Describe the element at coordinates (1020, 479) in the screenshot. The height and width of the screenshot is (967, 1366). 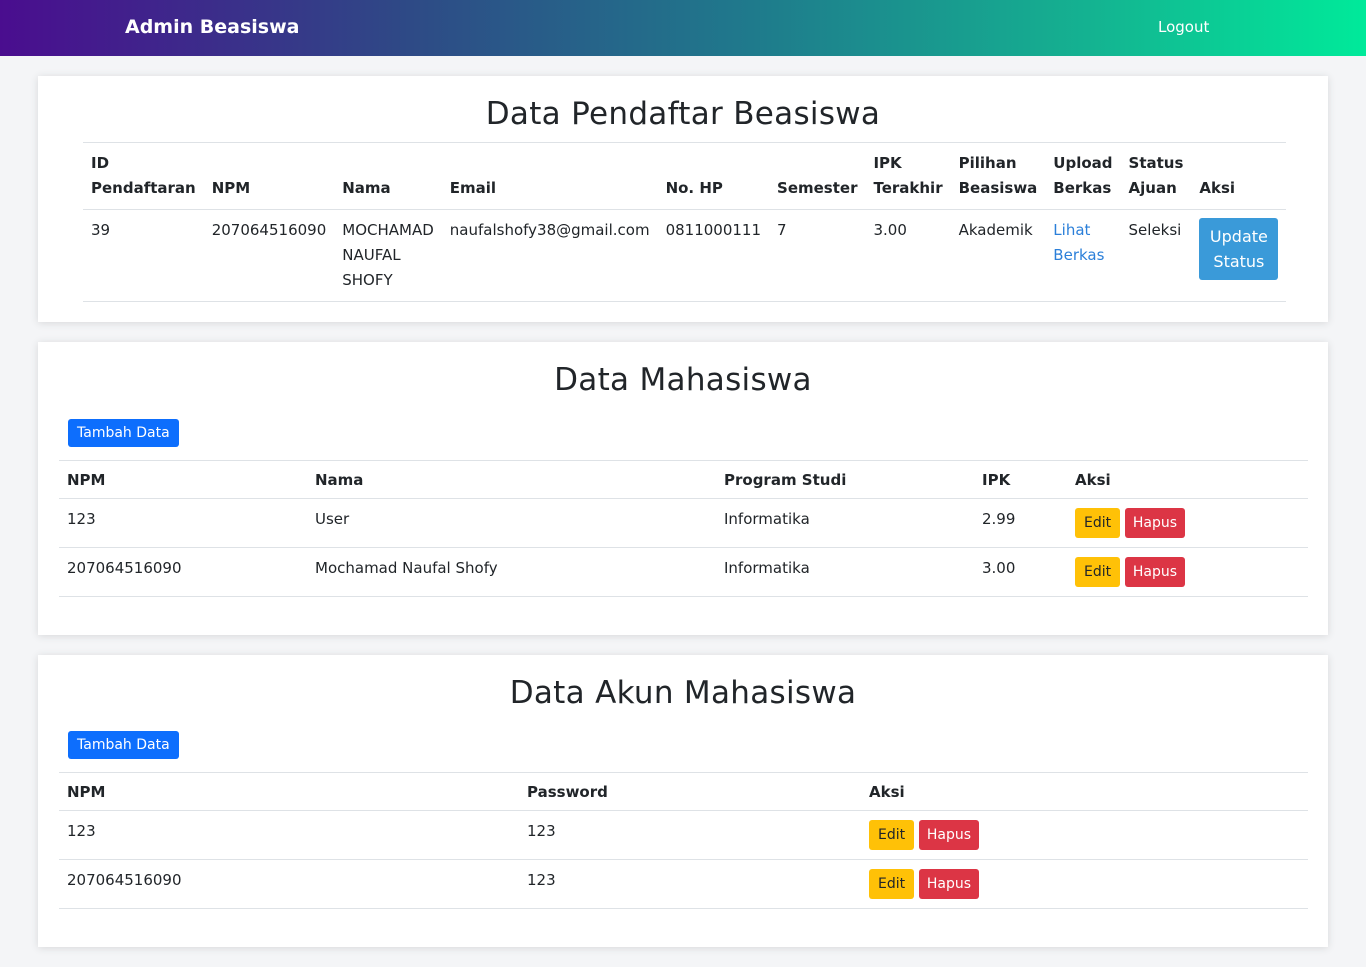
I see `col-ipk: IPK` at that location.